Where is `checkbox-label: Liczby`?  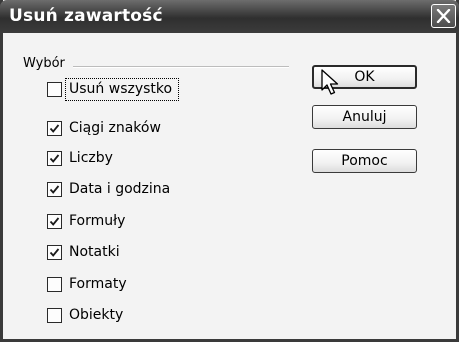
checkbox-label: Liczby is located at coordinates (91, 158).